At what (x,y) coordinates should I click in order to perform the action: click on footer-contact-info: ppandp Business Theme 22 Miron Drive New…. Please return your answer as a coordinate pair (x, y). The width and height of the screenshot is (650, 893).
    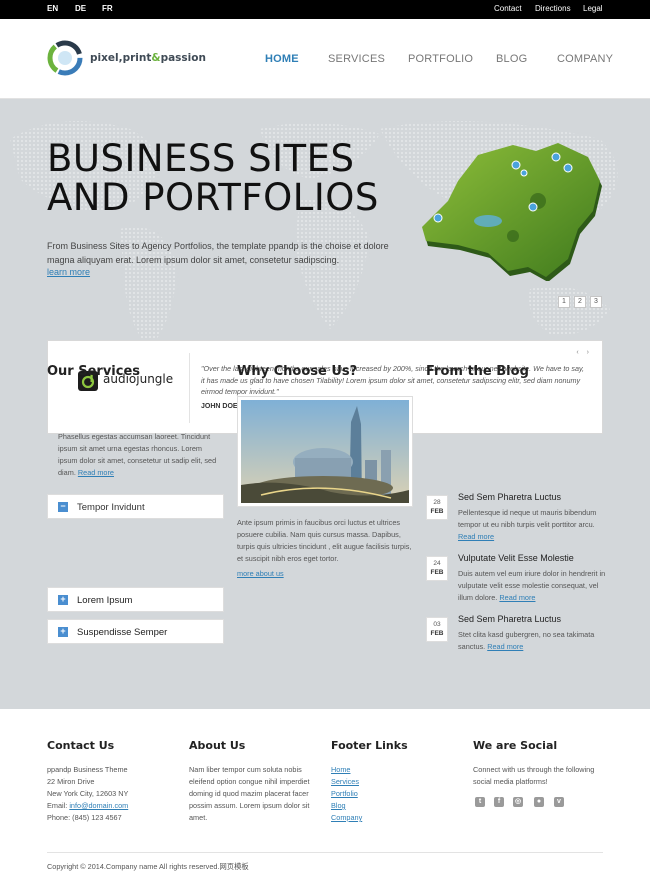
    Looking at the image, I should click on (112, 794).